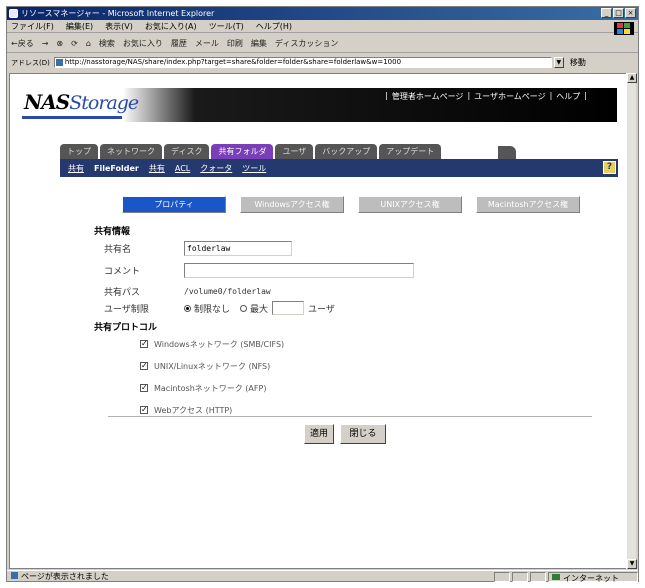  Describe the element at coordinates (274, 26) in the screenshot. I see `menu-help: ヘルプ(H)` at that location.